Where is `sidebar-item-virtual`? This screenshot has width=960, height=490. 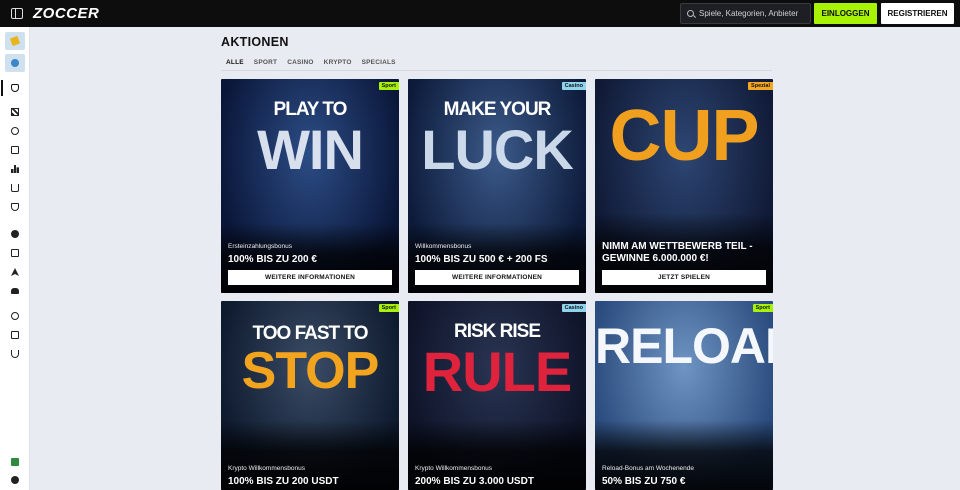
sidebar-item-virtual is located at coordinates (15, 291).